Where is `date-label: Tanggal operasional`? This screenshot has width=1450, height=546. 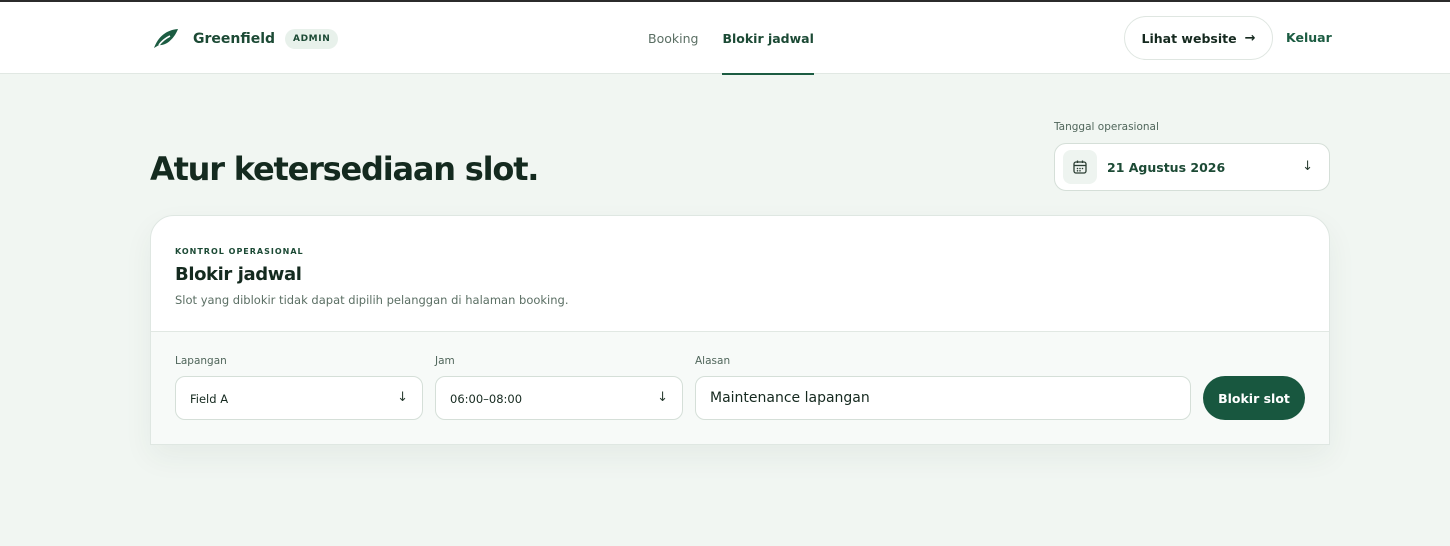 date-label: Tanggal operasional is located at coordinates (1106, 127).